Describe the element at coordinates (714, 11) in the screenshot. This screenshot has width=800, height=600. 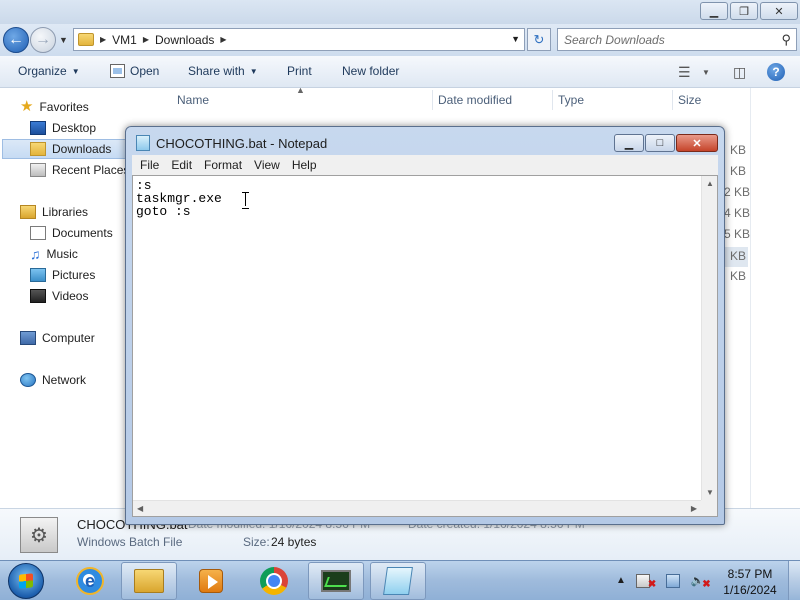
I see `explorer-minimize-button: ▁` at that location.